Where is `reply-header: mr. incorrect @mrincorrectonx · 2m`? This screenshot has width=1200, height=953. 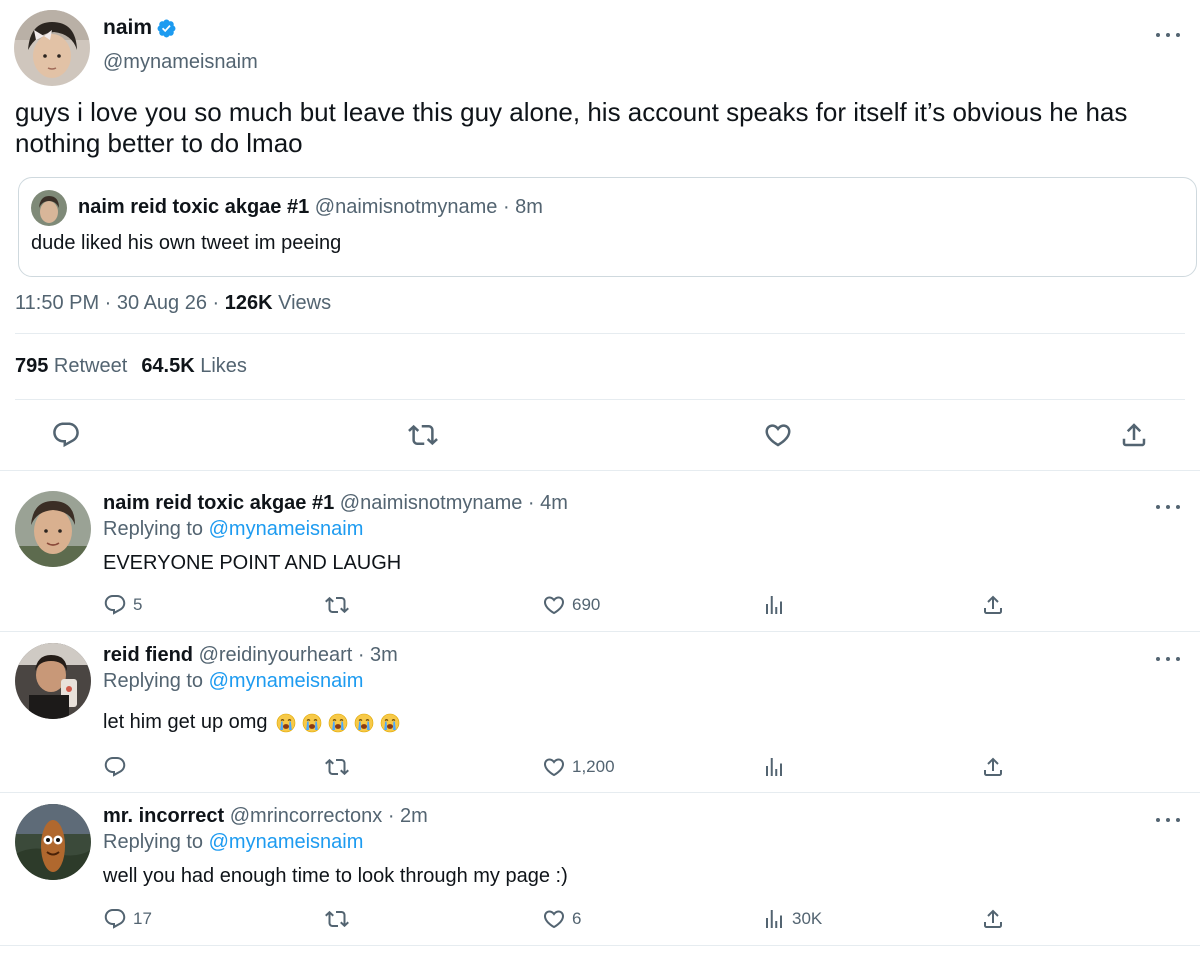
reply-header: mr. incorrect @mrincorrectonx · 2m is located at coordinates (265, 816).